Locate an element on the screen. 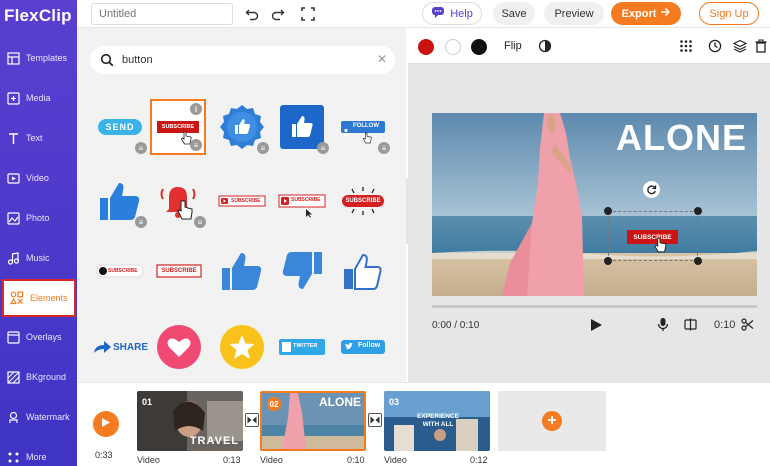 The width and height of the screenshot is (770, 466). sidebar-item-overlays: Overlays is located at coordinates (38, 337).